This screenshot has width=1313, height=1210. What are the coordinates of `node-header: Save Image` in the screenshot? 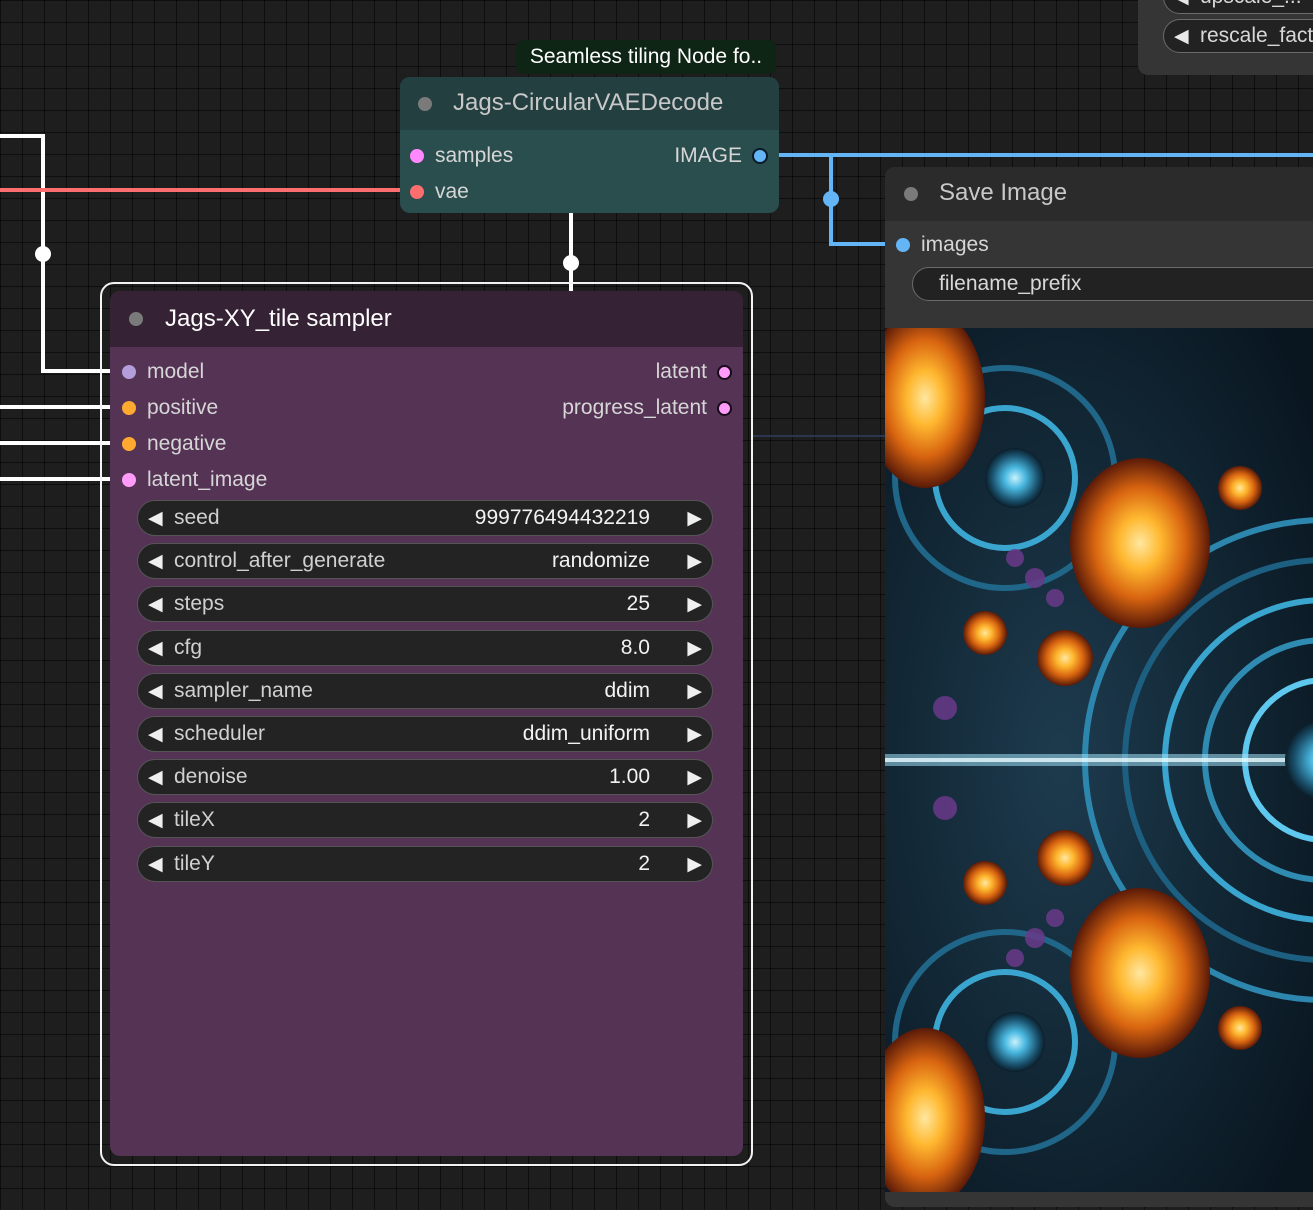 It's located at (1099, 194).